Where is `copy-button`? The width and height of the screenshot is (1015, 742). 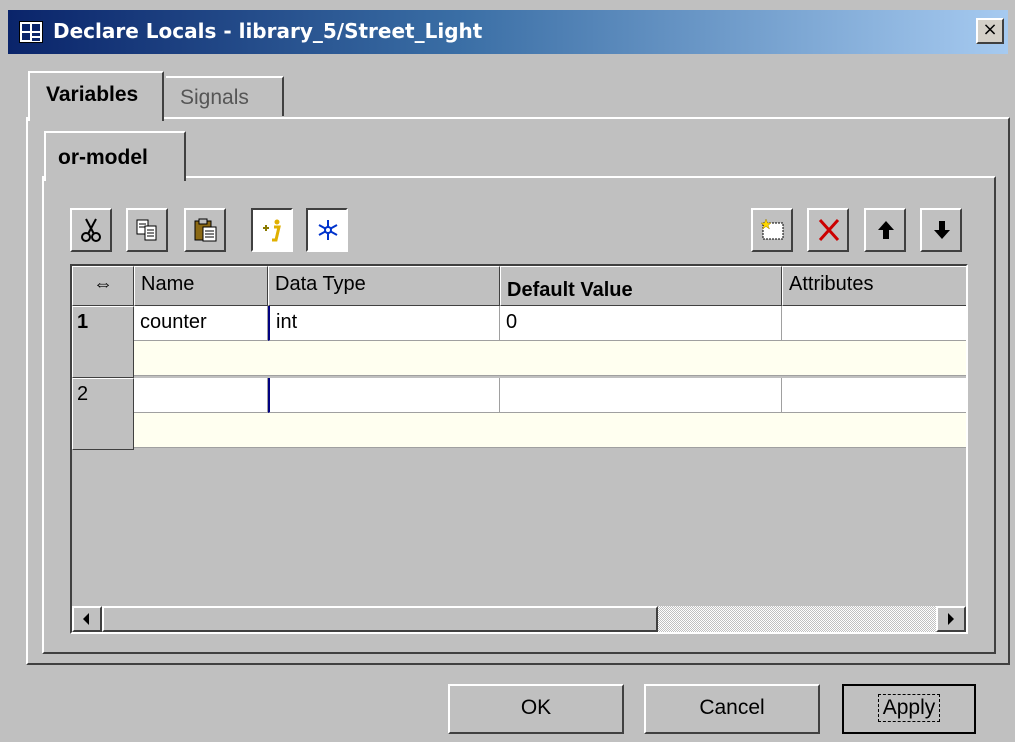 copy-button is located at coordinates (147, 230).